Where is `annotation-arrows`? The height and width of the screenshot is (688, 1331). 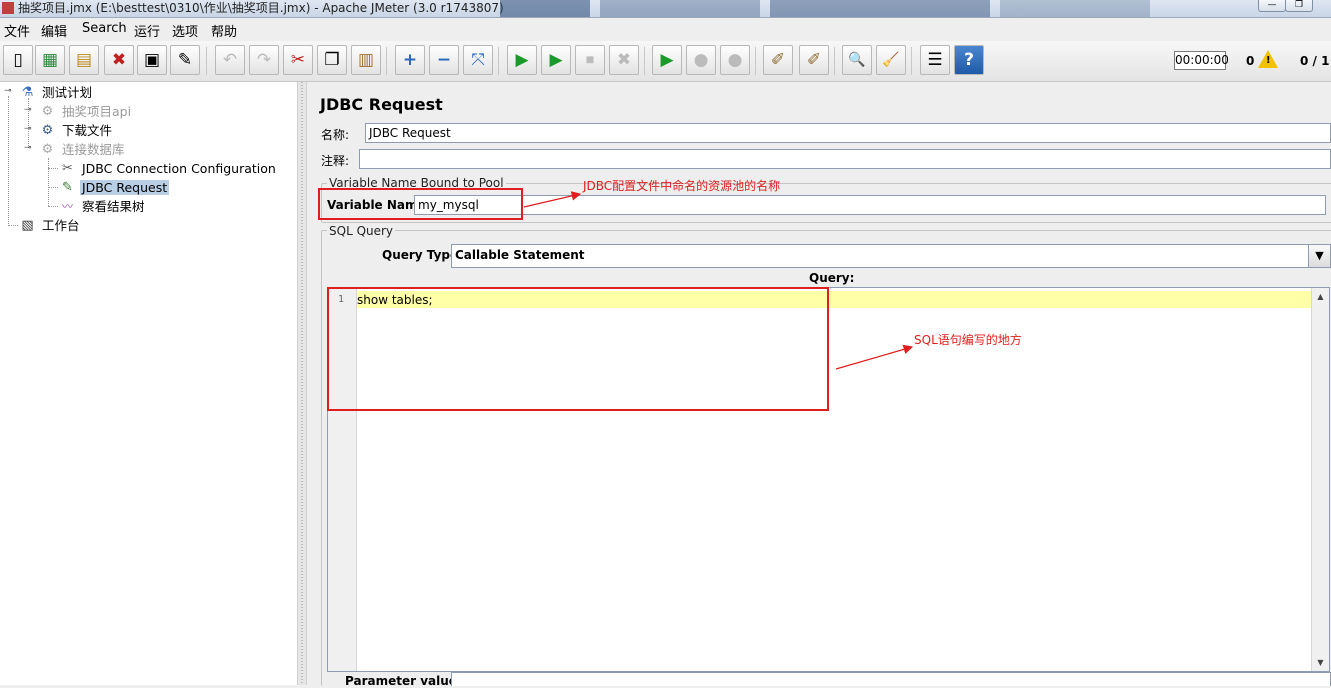
annotation-arrows is located at coordinates (718, 280).